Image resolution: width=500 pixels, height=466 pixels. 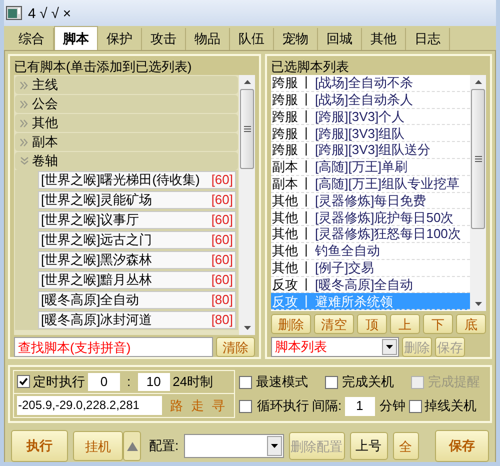 What do you see at coordinates (354, 301) in the screenshot?
I see `row-script-name: 避难所杀统领` at bounding box center [354, 301].